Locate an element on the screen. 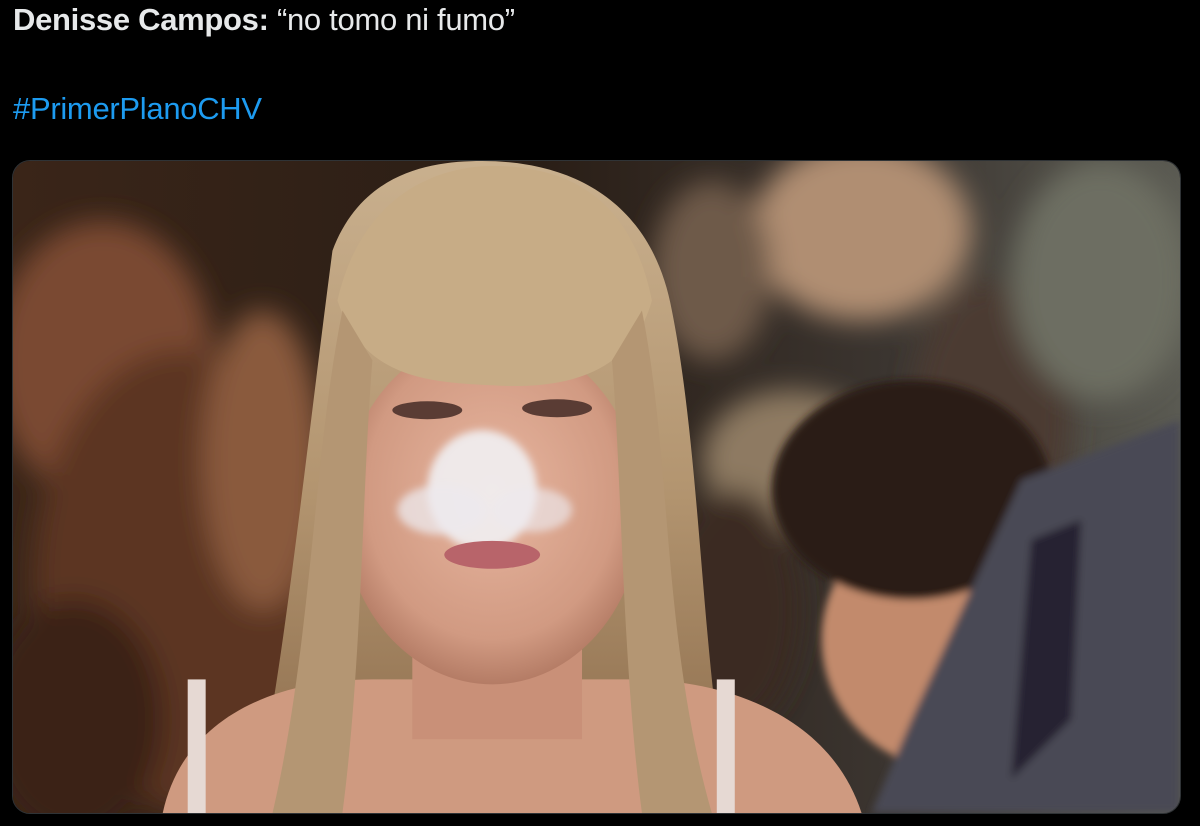 The height and width of the screenshot is (826, 1200). line-break is located at coordinates (598, 64).